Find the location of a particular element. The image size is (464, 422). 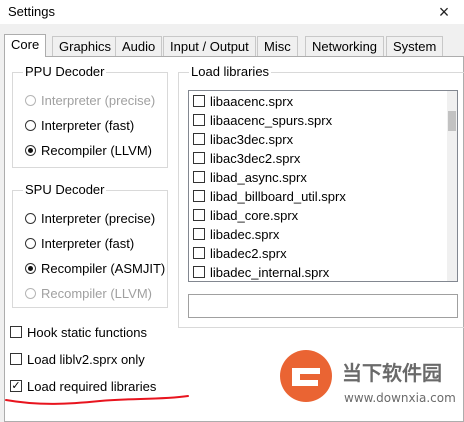

window-title: Settings is located at coordinates (31, 11).